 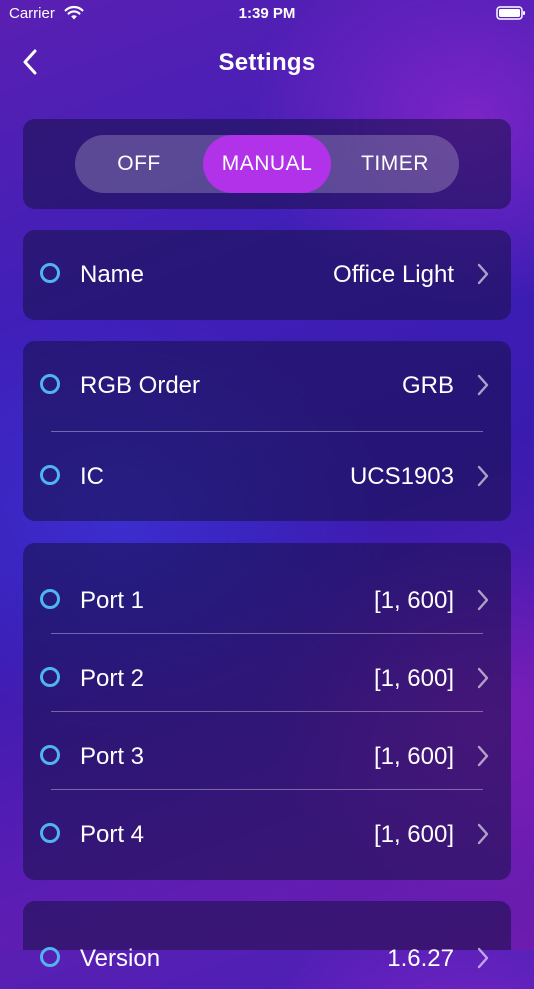 What do you see at coordinates (510, 13) in the screenshot?
I see `battery-icon` at bounding box center [510, 13].